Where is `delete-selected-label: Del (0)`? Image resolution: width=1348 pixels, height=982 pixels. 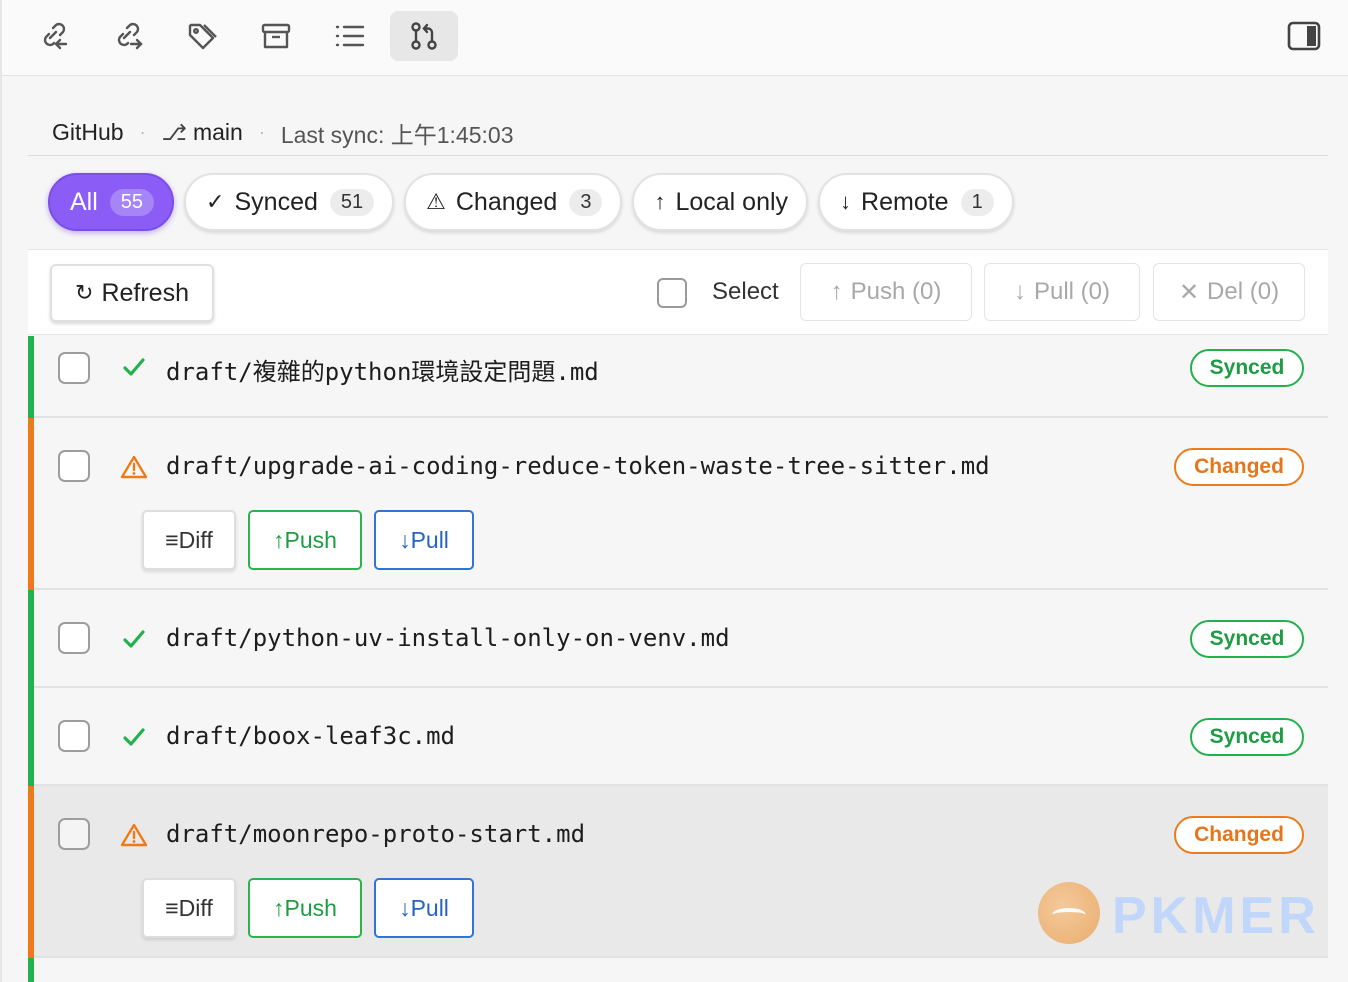 delete-selected-label: Del (0) is located at coordinates (1243, 291).